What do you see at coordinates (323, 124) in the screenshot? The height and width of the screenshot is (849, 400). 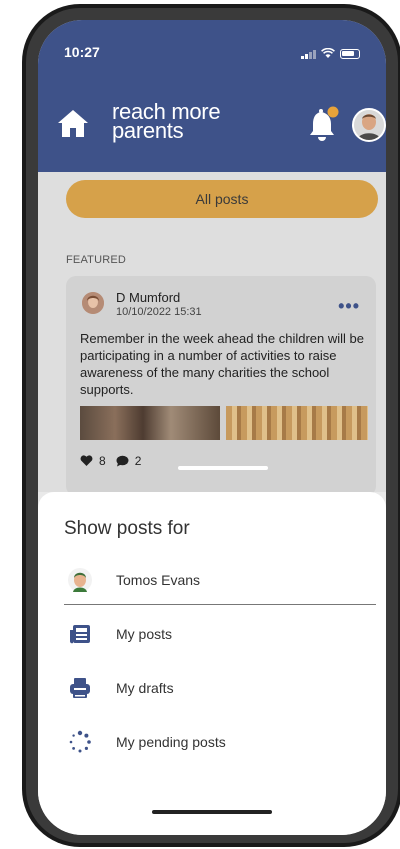 I see `notification-bell-icon` at bounding box center [323, 124].